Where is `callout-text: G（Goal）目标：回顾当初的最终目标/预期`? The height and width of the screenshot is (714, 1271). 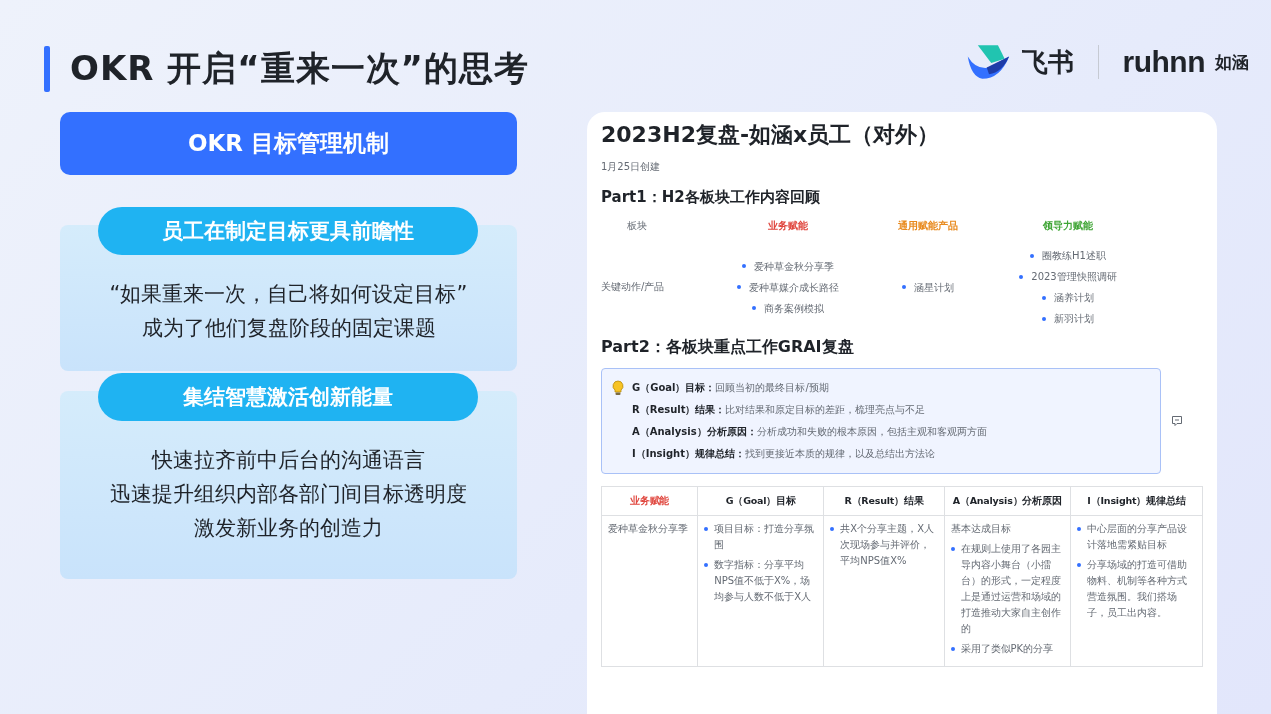 callout-text: G（Goal）目标：回顾当初的最终目标/预期 is located at coordinates (731, 388).